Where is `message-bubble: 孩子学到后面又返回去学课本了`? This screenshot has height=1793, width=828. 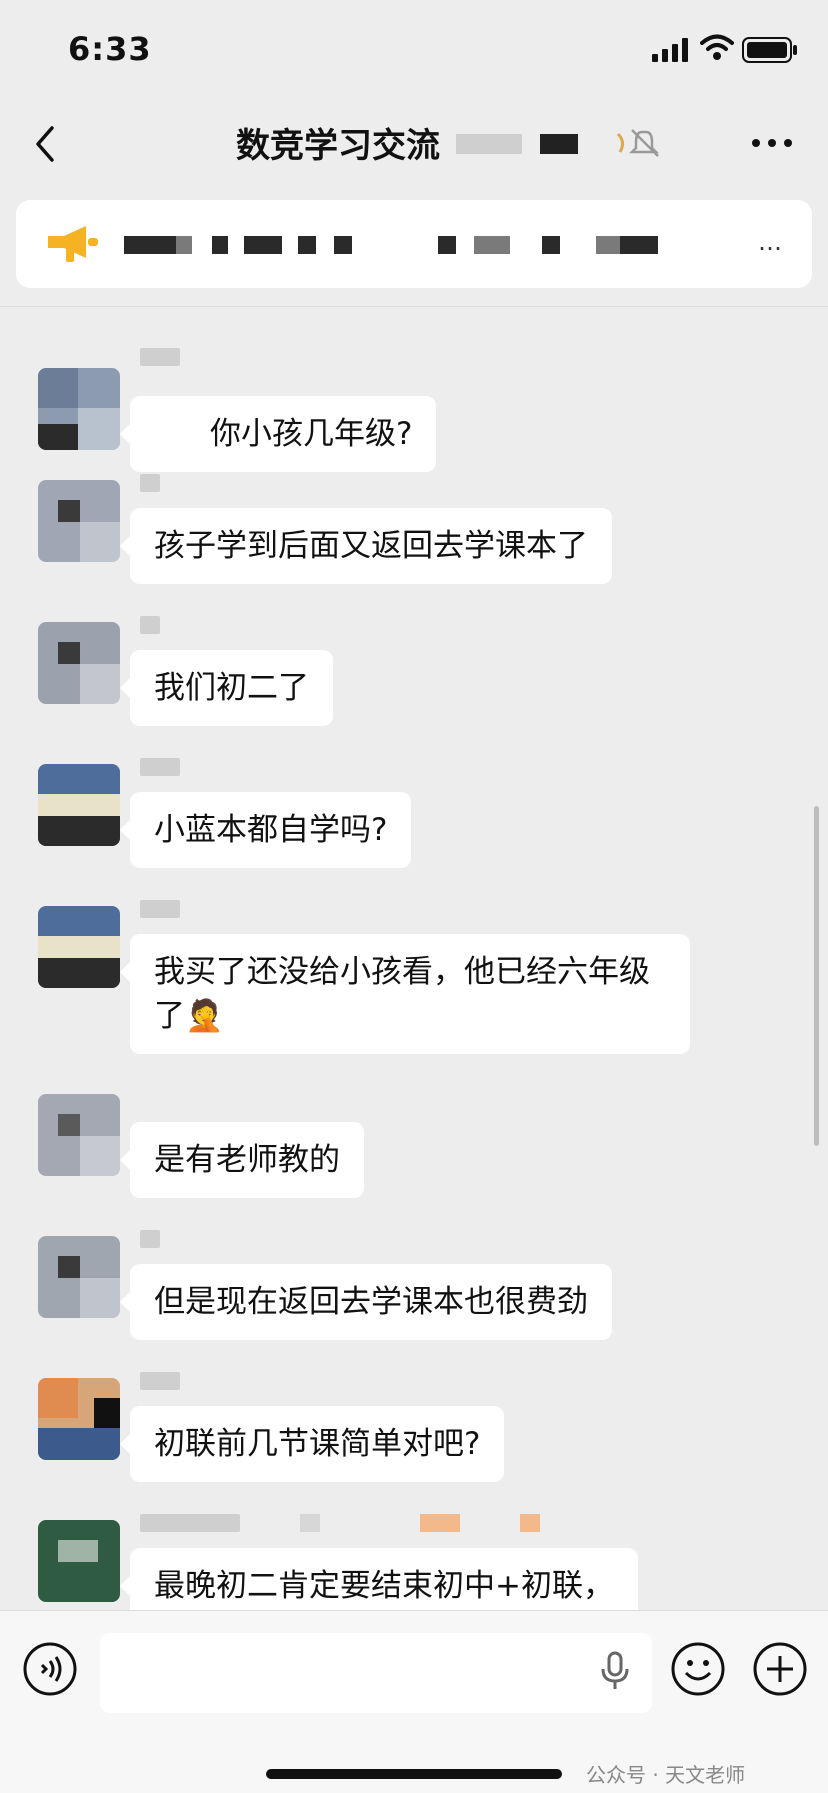 message-bubble: 孩子学到后面又返回去学课本了 is located at coordinates (366, 546).